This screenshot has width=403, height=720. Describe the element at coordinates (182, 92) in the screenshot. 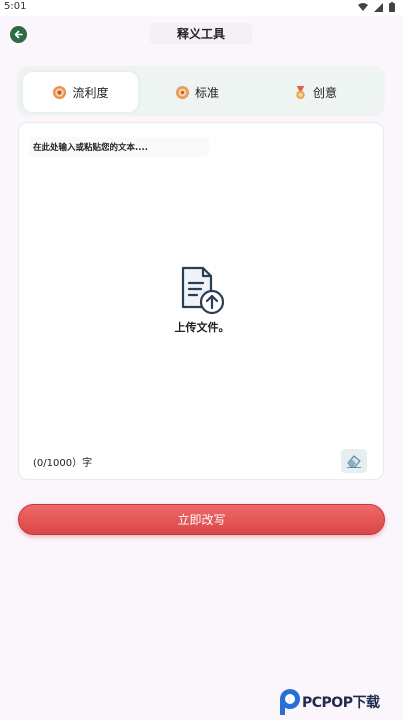

I see `standard-badge-icon` at that location.